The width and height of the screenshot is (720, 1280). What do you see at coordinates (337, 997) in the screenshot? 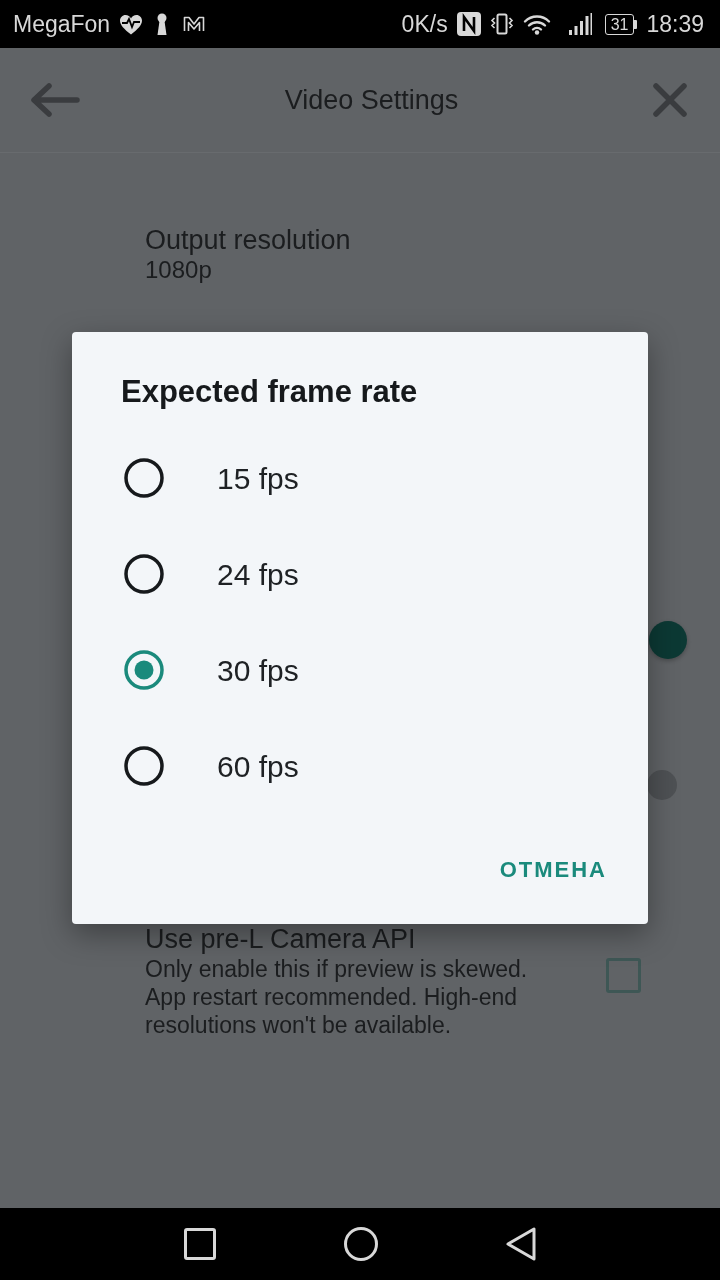
I see `setting-description: Only enable this if preview is skewed. App restart recommended. High-end resolutions won't be available.` at bounding box center [337, 997].